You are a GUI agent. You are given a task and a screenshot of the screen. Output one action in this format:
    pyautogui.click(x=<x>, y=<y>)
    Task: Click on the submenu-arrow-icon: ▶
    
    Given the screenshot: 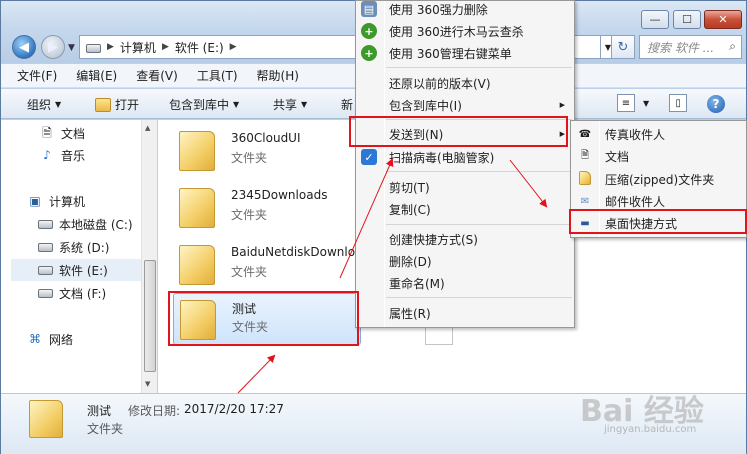 What is the action you would take?
    pyautogui.click(x=562, y=105)
    